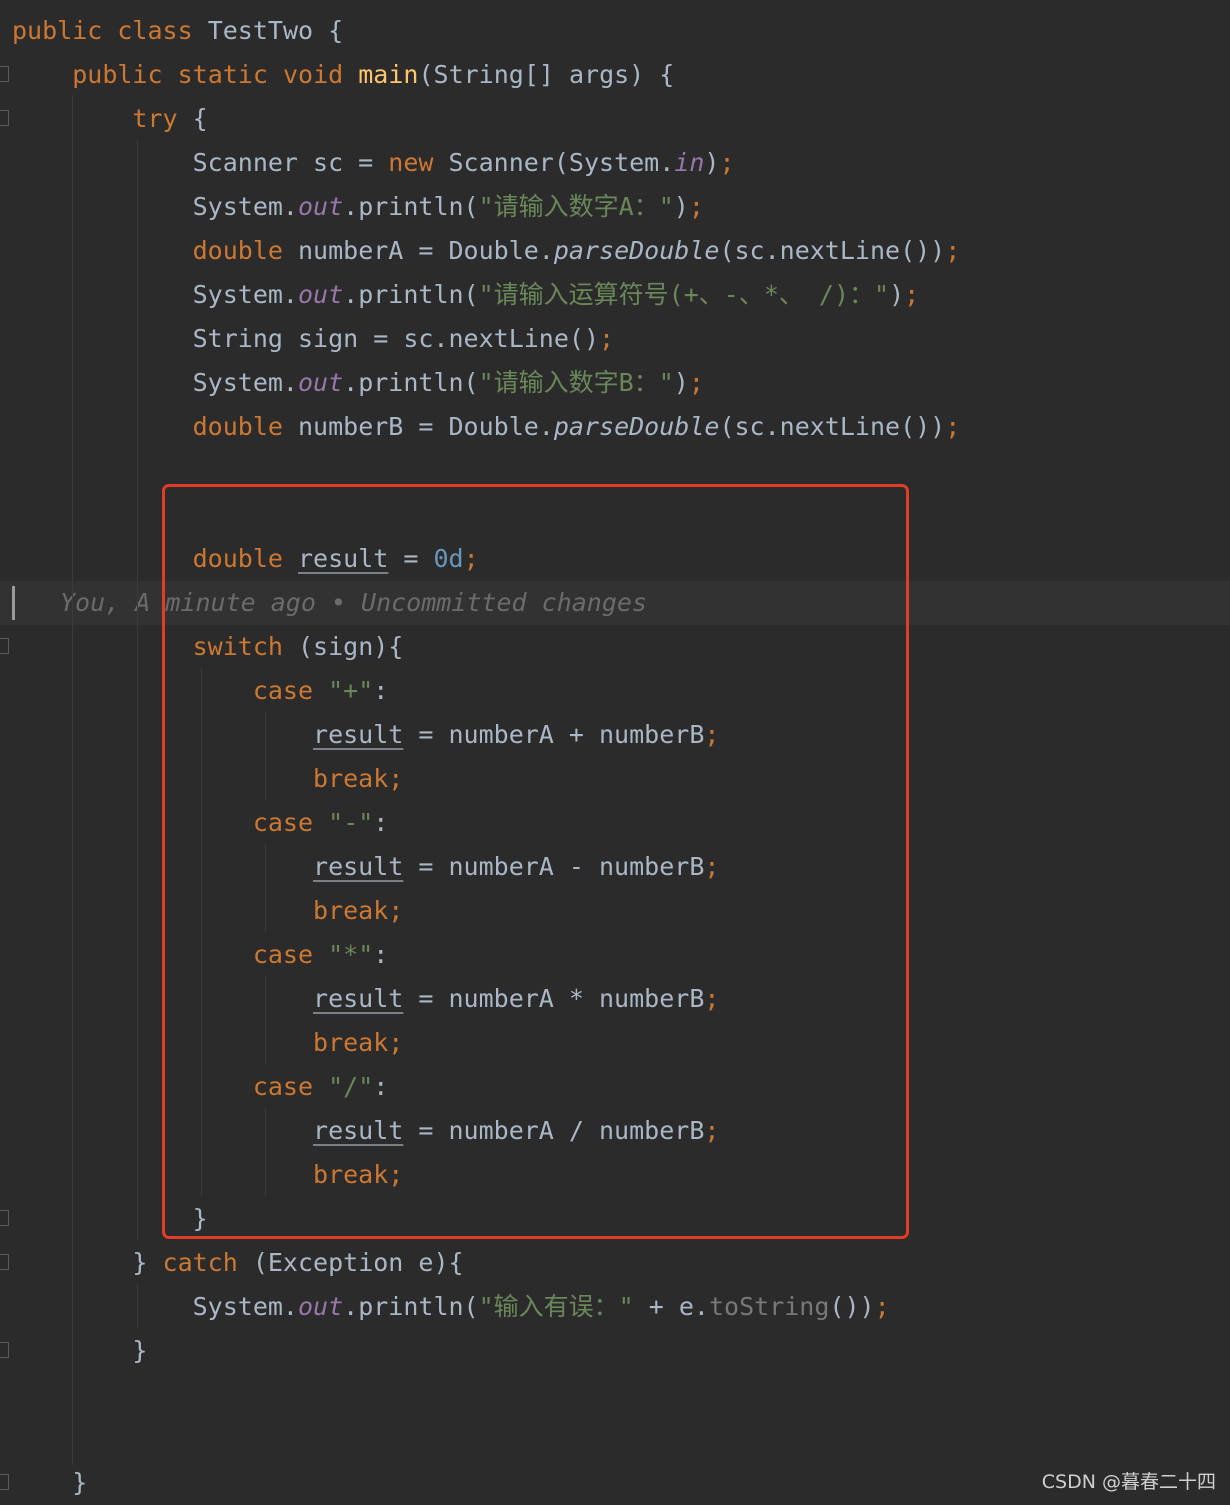 This screenshot has height=1505, width=1230. I want to click on code-line: System.out.println("请输入数字B：");, so click(358, 383).